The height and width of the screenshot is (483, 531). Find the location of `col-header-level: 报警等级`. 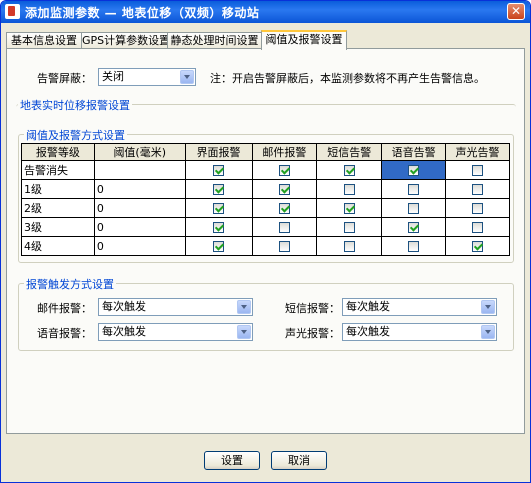

col-header-level: 报警等级 is located at coordinates (58, 152).